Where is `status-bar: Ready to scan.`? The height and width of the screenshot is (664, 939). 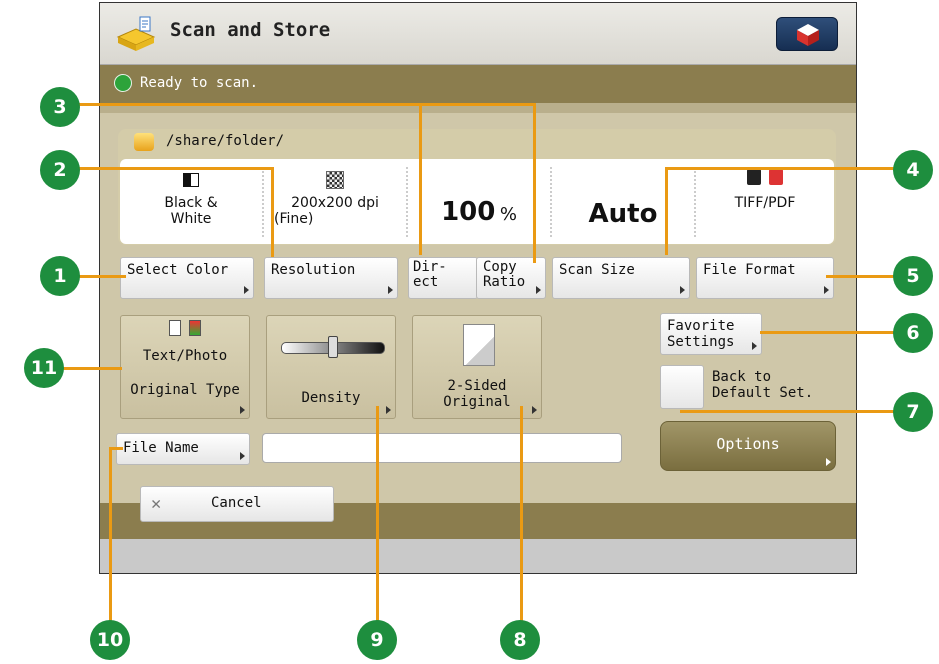 status-bar: Ready to scan. is located at coordinates (478, 84).